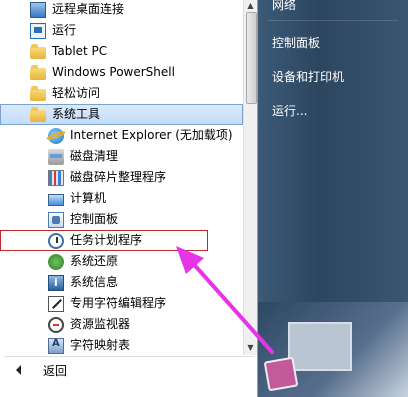 This screenshot has height=397, width=408. I want to click on scroll-thumb, so click(251, 58).